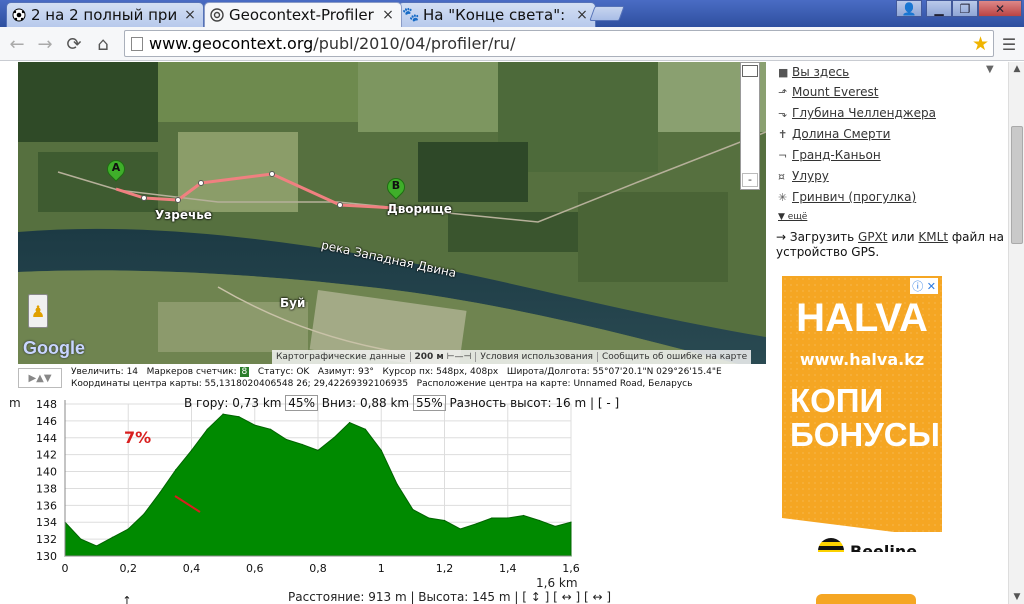 This screenshot has width=1024, height=604. Describe the element at coordinates (318, 568) in the screenshot. I see `x-tick-label: 0,8` at that location.